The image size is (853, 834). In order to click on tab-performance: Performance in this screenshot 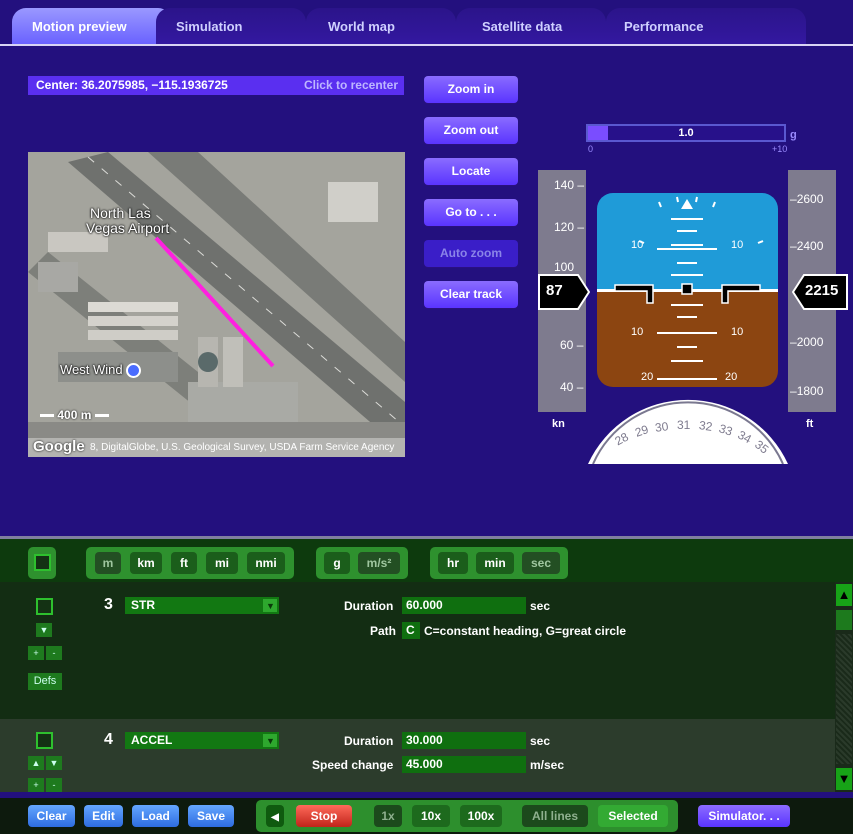, I will do `click(706, 26)`.